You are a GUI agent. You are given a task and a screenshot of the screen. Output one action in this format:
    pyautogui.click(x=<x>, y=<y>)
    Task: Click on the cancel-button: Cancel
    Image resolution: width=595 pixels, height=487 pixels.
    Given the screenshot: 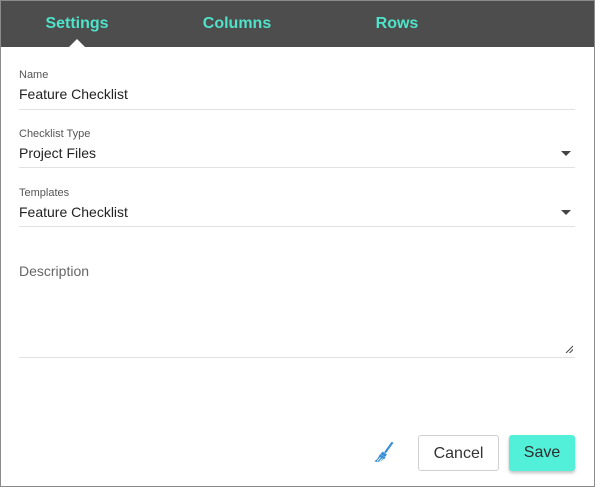 What is the action you would take?
    pyautogui.click(x=458, y=453)
    